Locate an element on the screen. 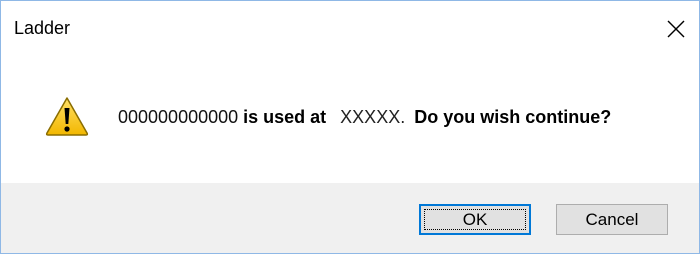 Image resolution: width=700 pixels, height=254 pixels. close-button is located at coordinates (676, 29).